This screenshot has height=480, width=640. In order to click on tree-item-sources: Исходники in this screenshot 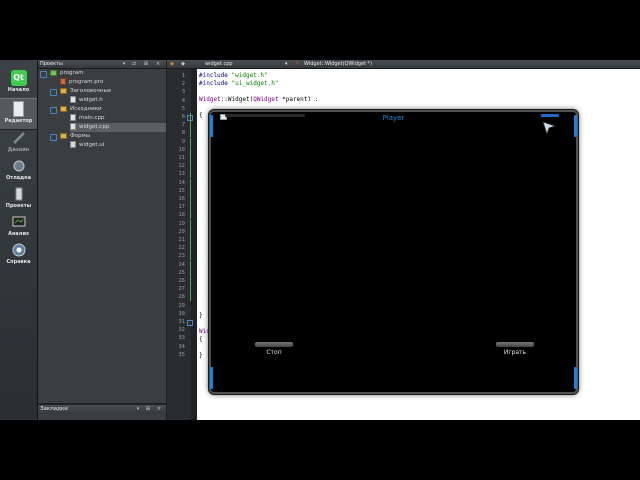, I will do `click(76, 109)`.